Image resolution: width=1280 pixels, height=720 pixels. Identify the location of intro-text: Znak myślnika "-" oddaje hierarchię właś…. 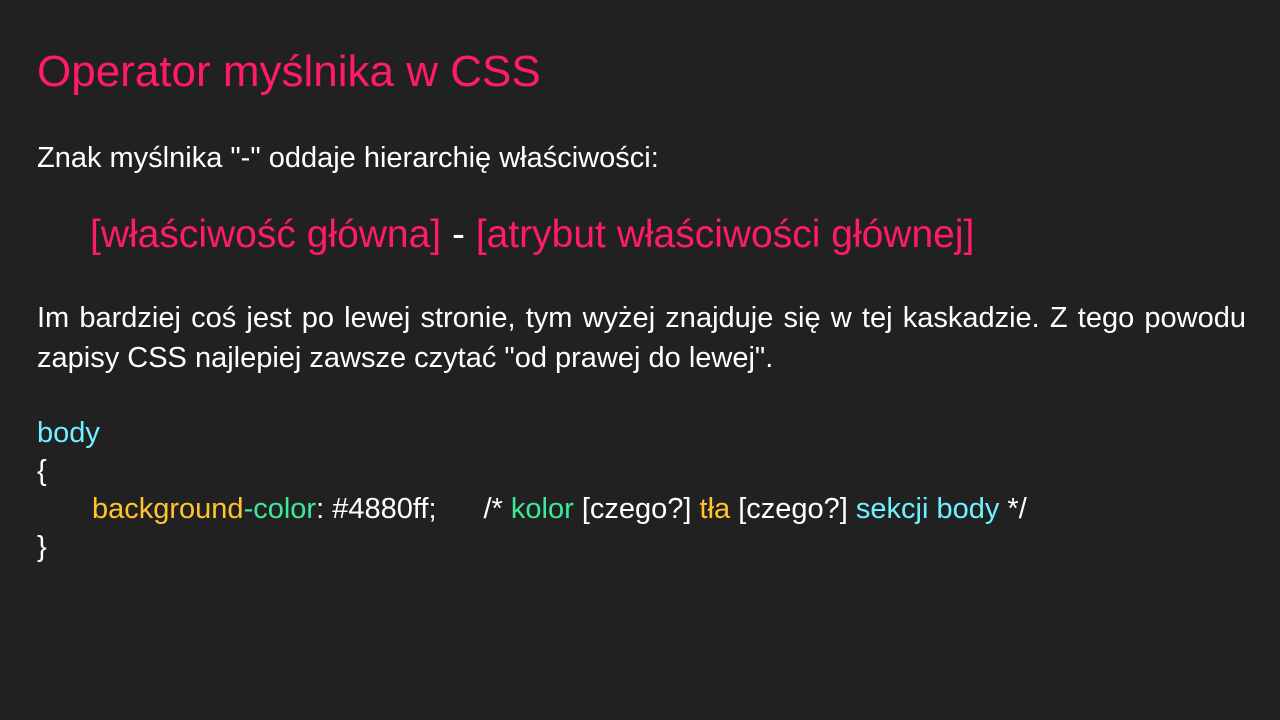
(348, 158).